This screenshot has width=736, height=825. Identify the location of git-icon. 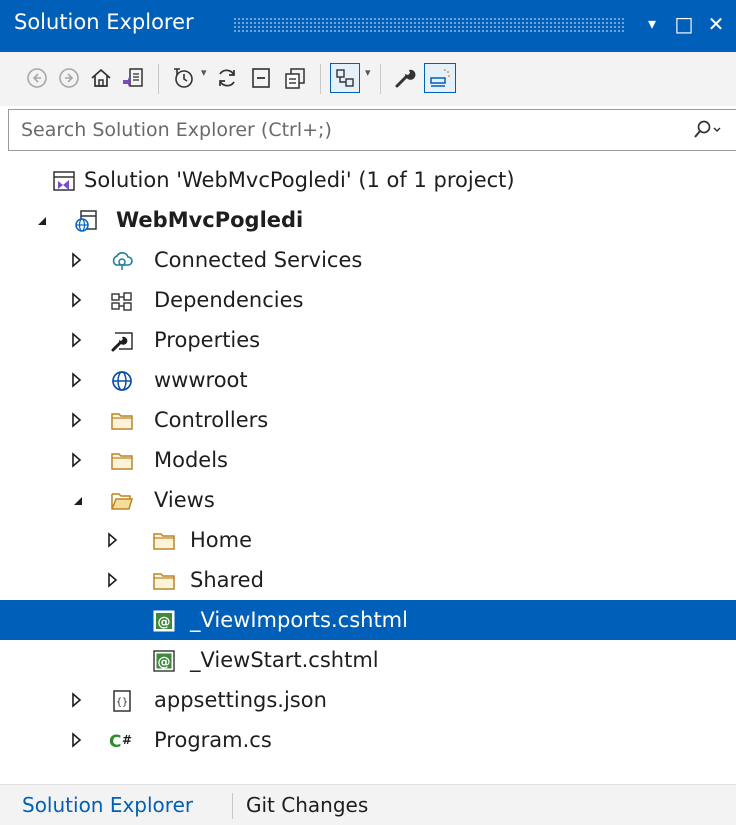
(440, 78).